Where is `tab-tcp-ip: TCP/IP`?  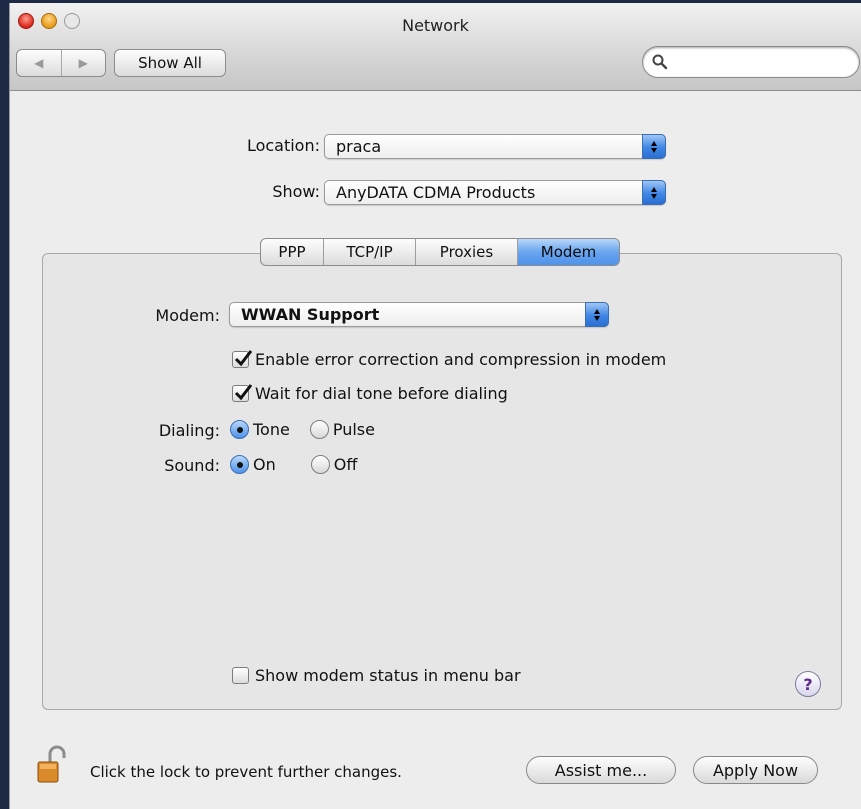 tab-tcp-ip: TCP/IP is located at coordinates (369, 252).